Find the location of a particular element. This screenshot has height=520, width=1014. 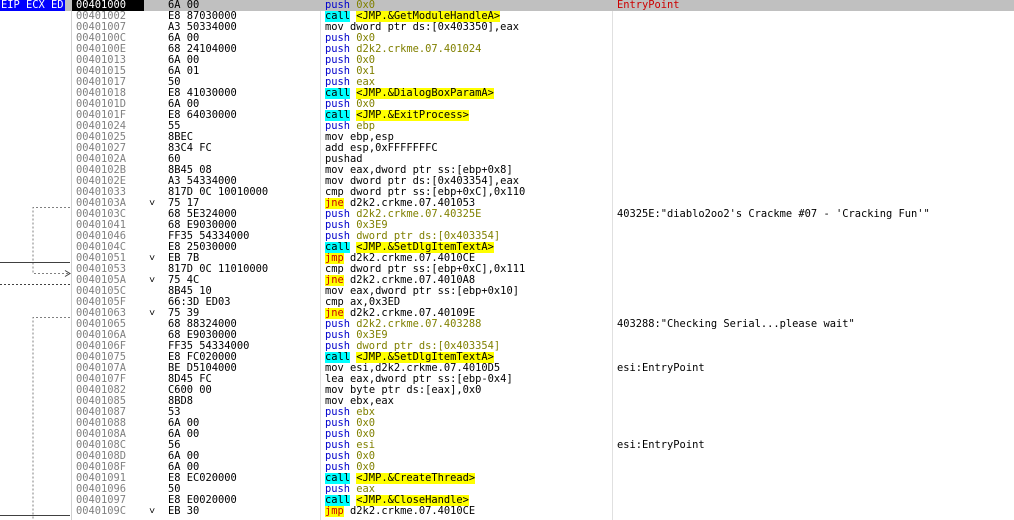

instruction-row: 0040108F 6A 00 push 0x0 is located at coordinates (507, 467).